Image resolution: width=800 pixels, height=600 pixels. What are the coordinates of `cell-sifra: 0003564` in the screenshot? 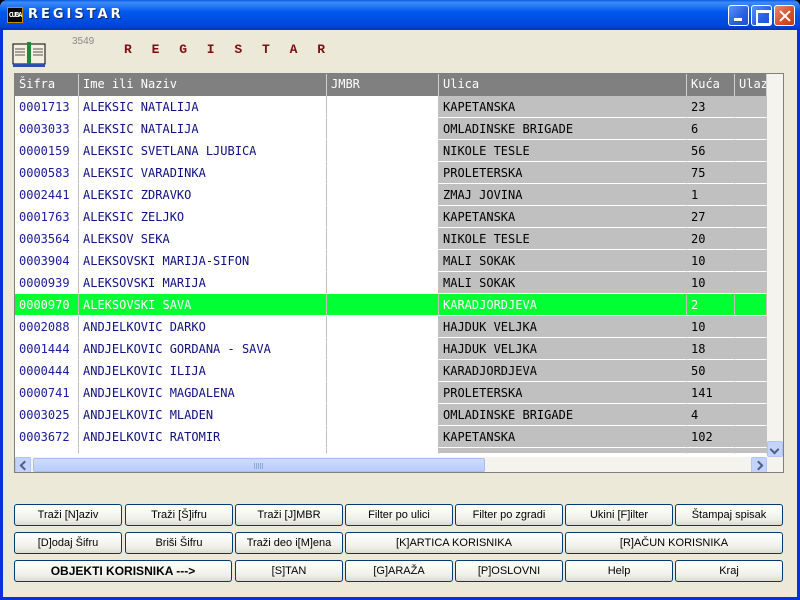 It's located at (47, 239).